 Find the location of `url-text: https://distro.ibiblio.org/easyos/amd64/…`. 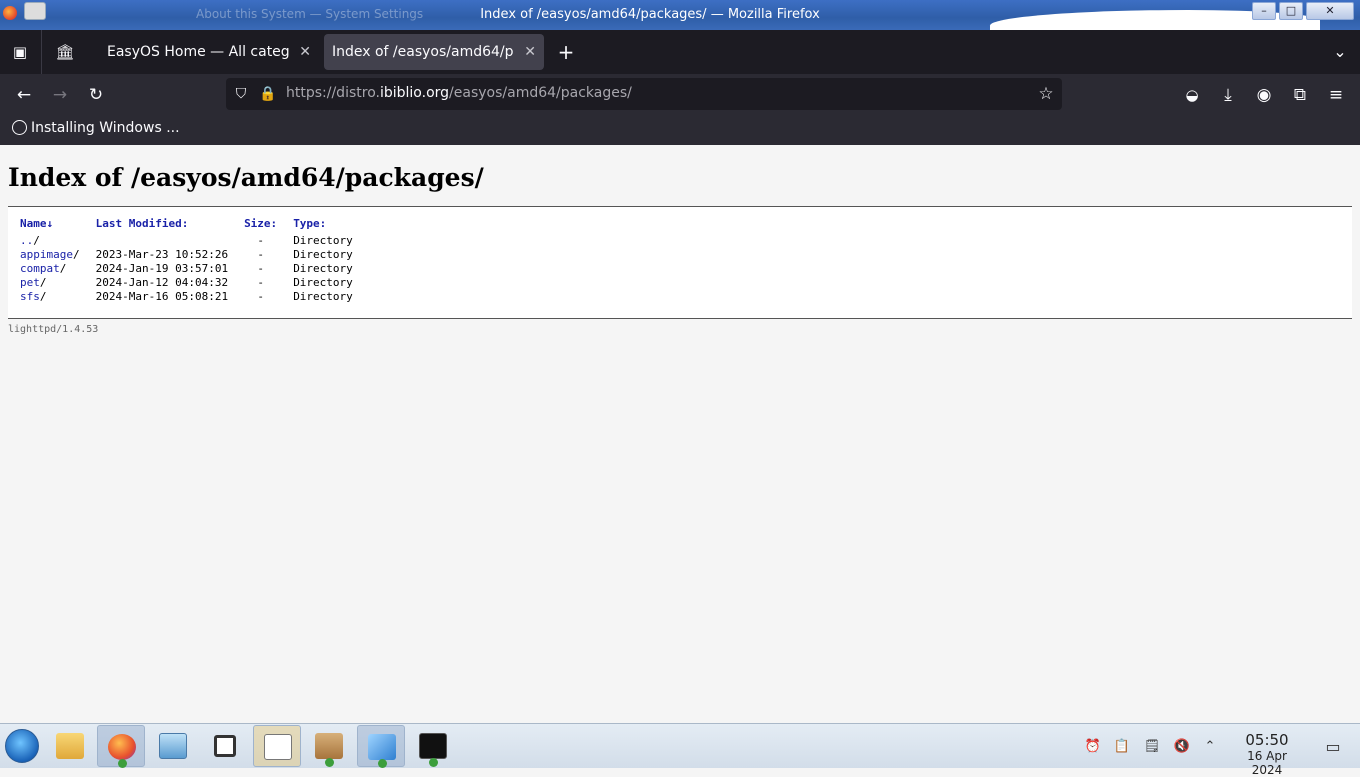

url-text: https://distro.ibiblio.org/easyos/amd64/… is located at coordinates (459, 93).